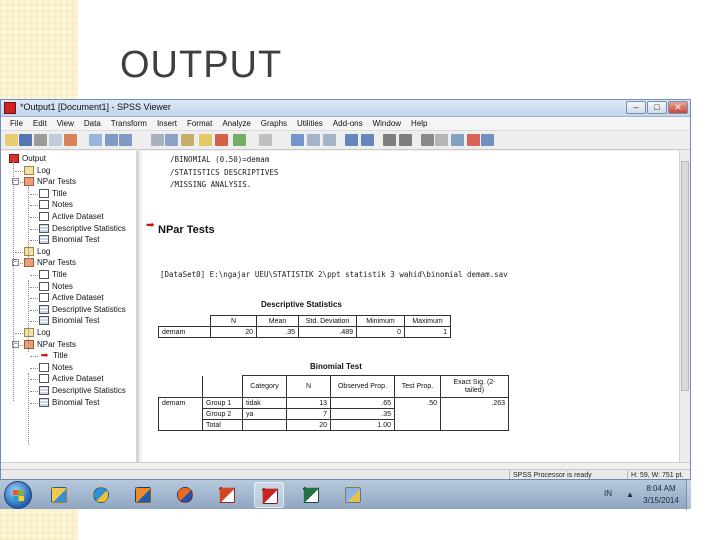 The height and width of the screenshot is (540, 720). What do you see at coordinates (44, 390) in the screenshot?
I see `table-icon` at bounding box center [44, 390].